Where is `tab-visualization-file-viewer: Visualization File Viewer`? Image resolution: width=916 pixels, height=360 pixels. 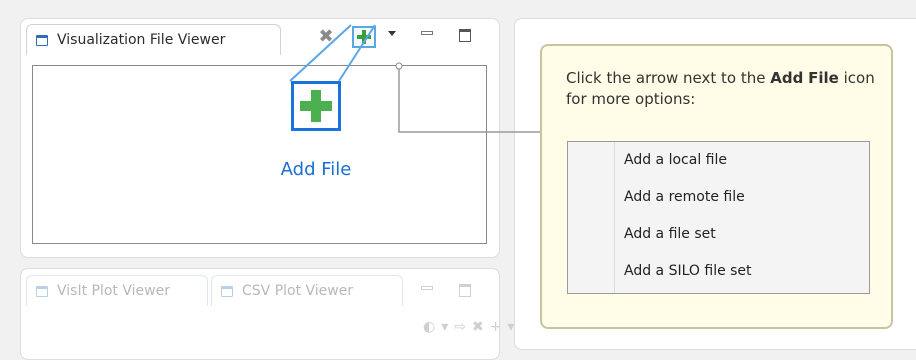 tab-visualization-file-viewer: Visualization File Viewer is located at coordinates (153, 39).